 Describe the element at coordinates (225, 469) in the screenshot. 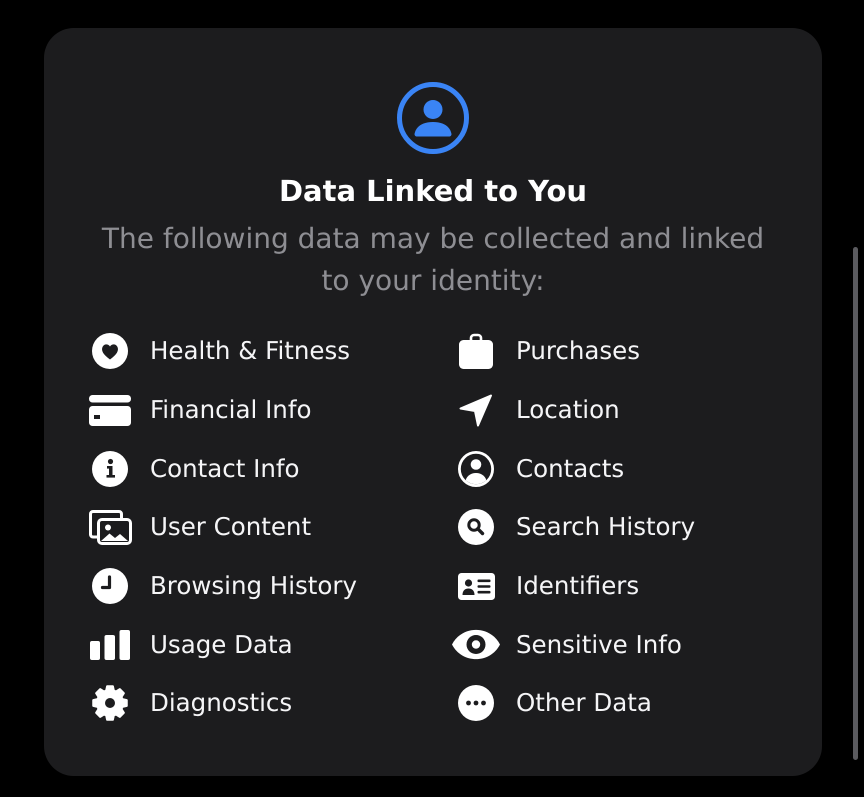

I see `category-label: Contact Info` at that location.